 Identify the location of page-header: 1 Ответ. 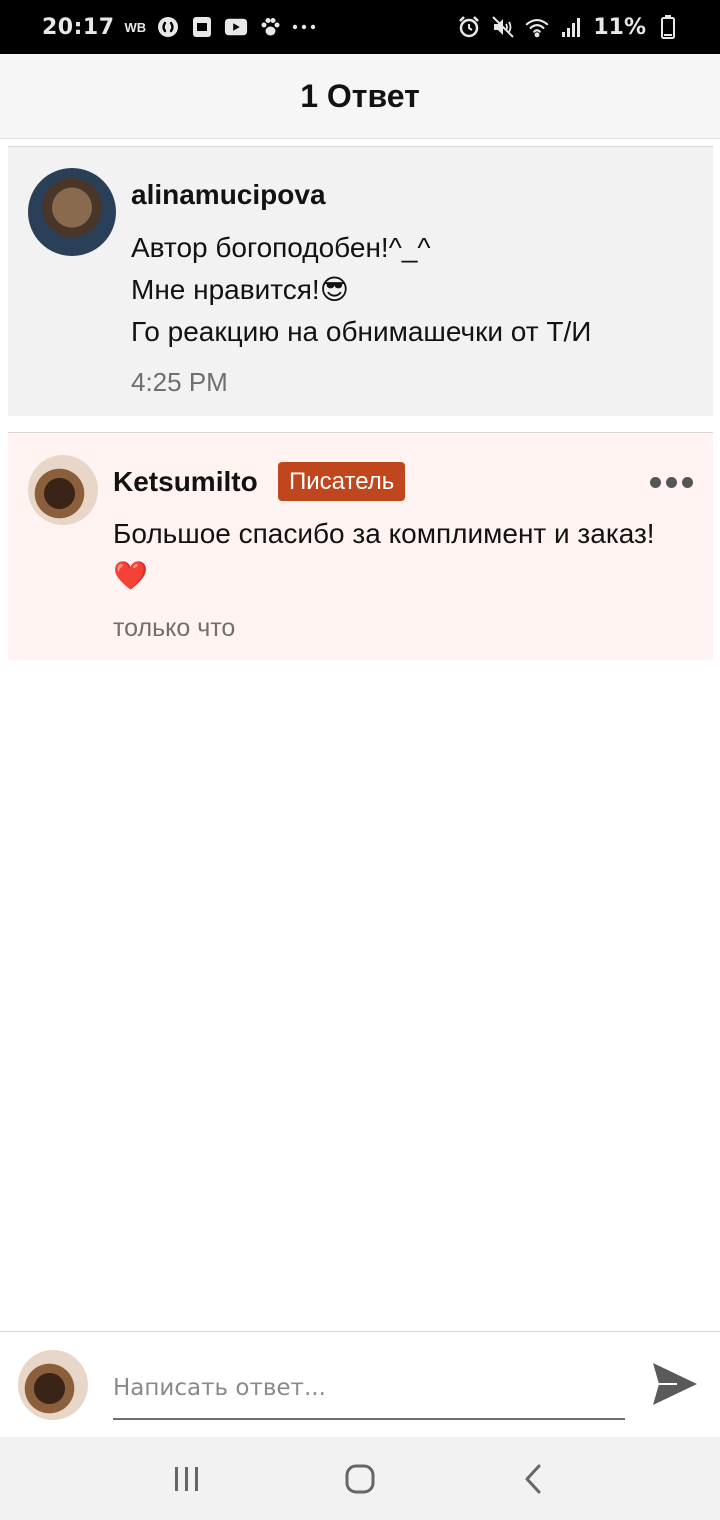
(360, 96).